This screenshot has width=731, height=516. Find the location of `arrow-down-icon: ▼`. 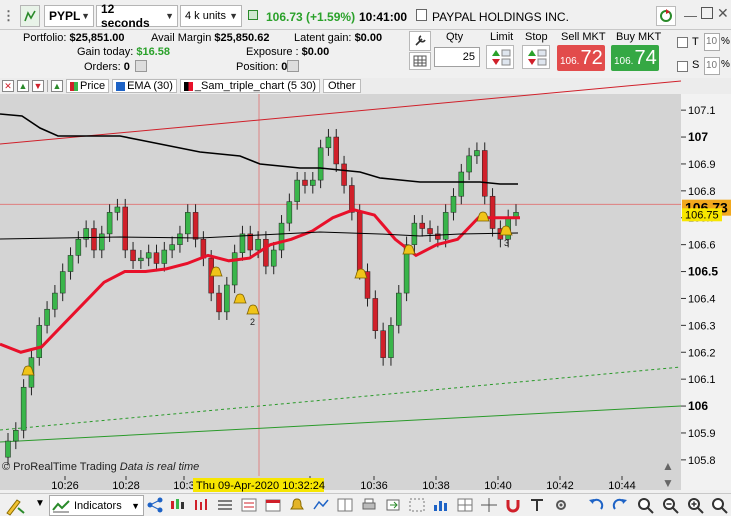

arrow-down-icon: ▼ is located at coordinates (38, 86).